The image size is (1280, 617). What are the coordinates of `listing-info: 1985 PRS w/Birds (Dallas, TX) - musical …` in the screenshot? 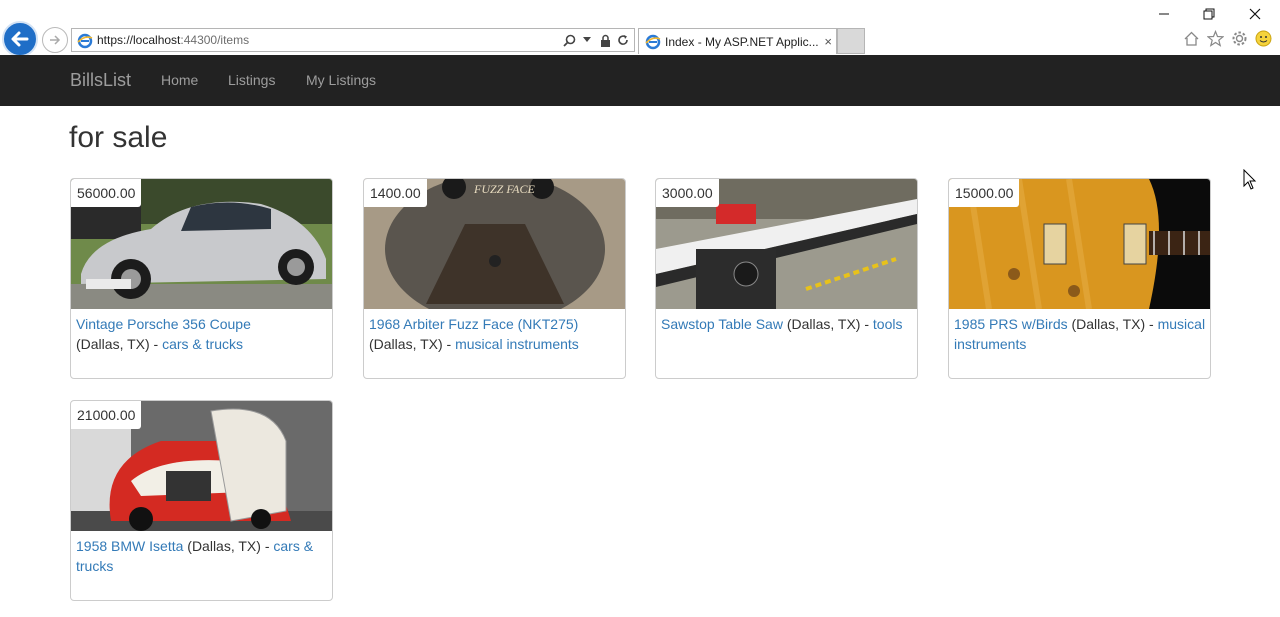 It's located at (1080, 334).